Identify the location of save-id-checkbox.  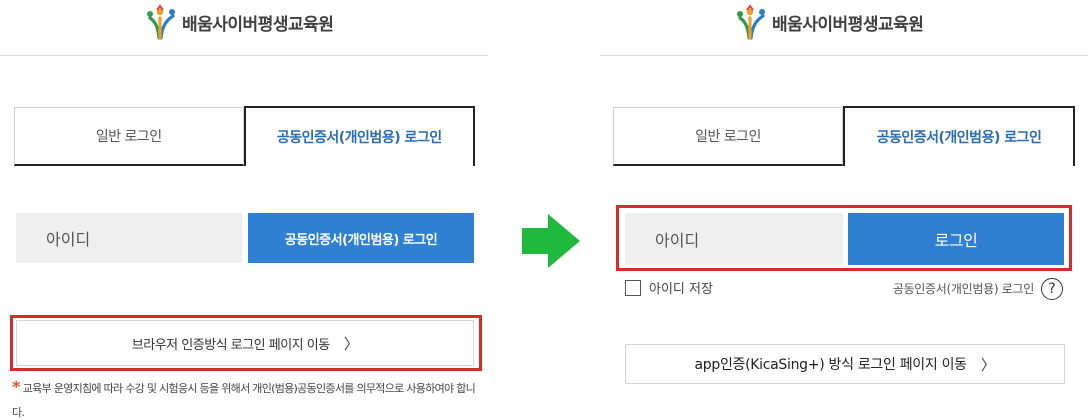
(633, 287).